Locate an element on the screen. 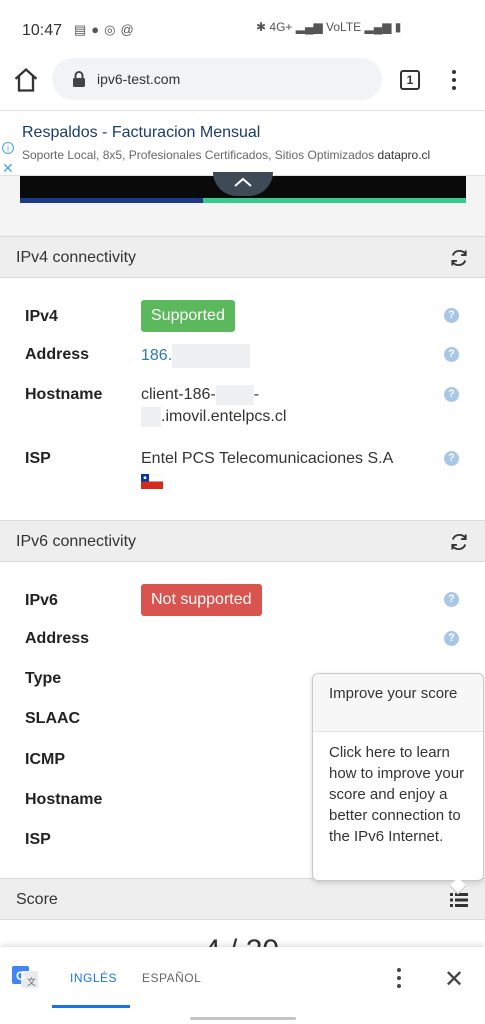  gesture-nav-handle is located at coordinates (243, 1018).